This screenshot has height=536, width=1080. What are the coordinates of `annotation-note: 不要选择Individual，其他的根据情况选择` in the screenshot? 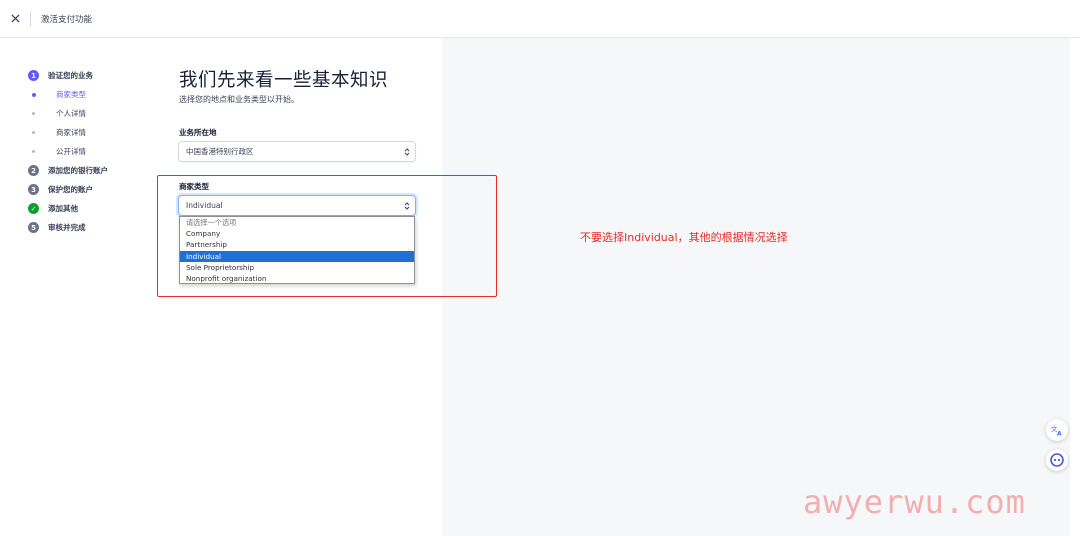 It's located at (684, 237).